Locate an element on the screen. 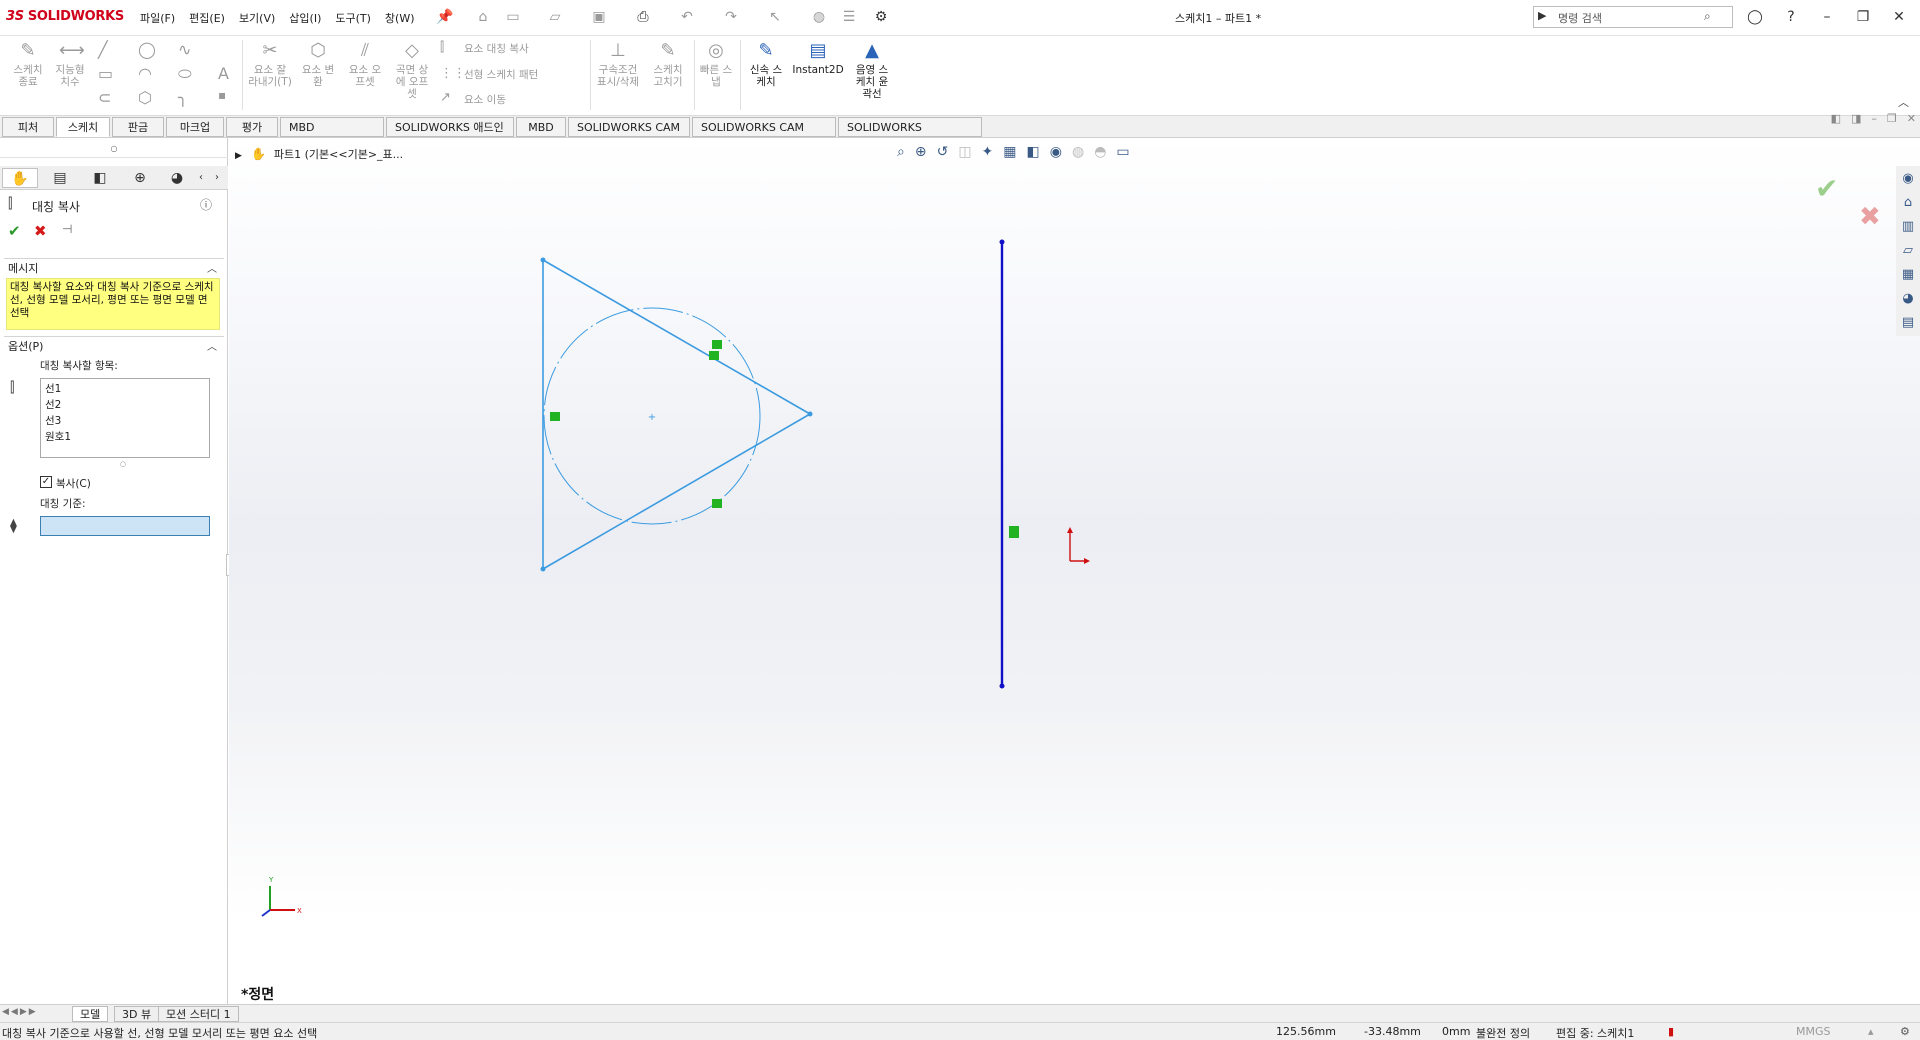  copy-checkbox: ✓ is located at coordinates (46, 482).